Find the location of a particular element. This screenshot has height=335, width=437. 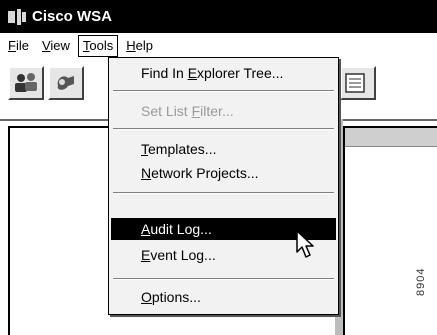

list-header is located at coordinates (391, 137).